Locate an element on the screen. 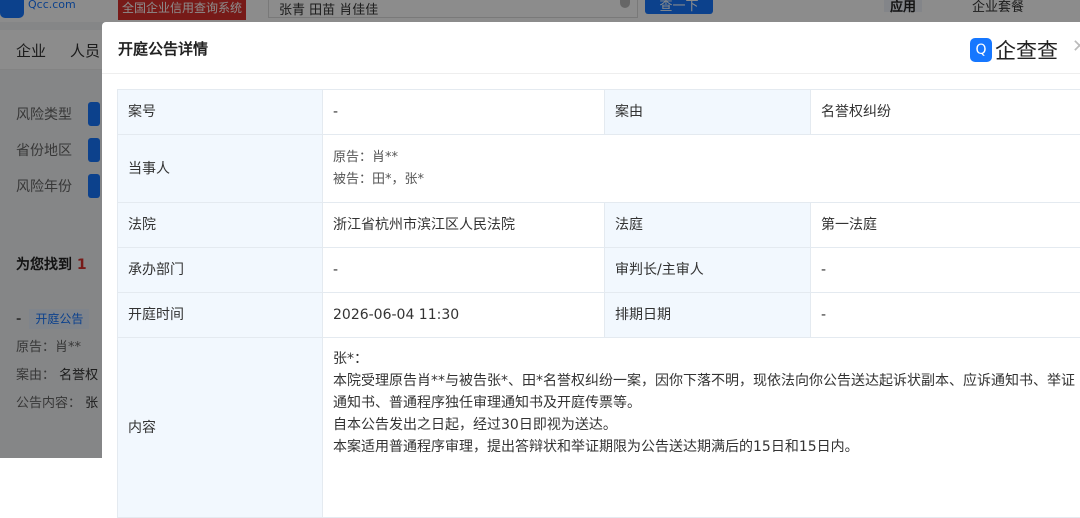 This screenshot has height=518, width=1080. cause-label: 案由 is located at coordinates (708, 112).